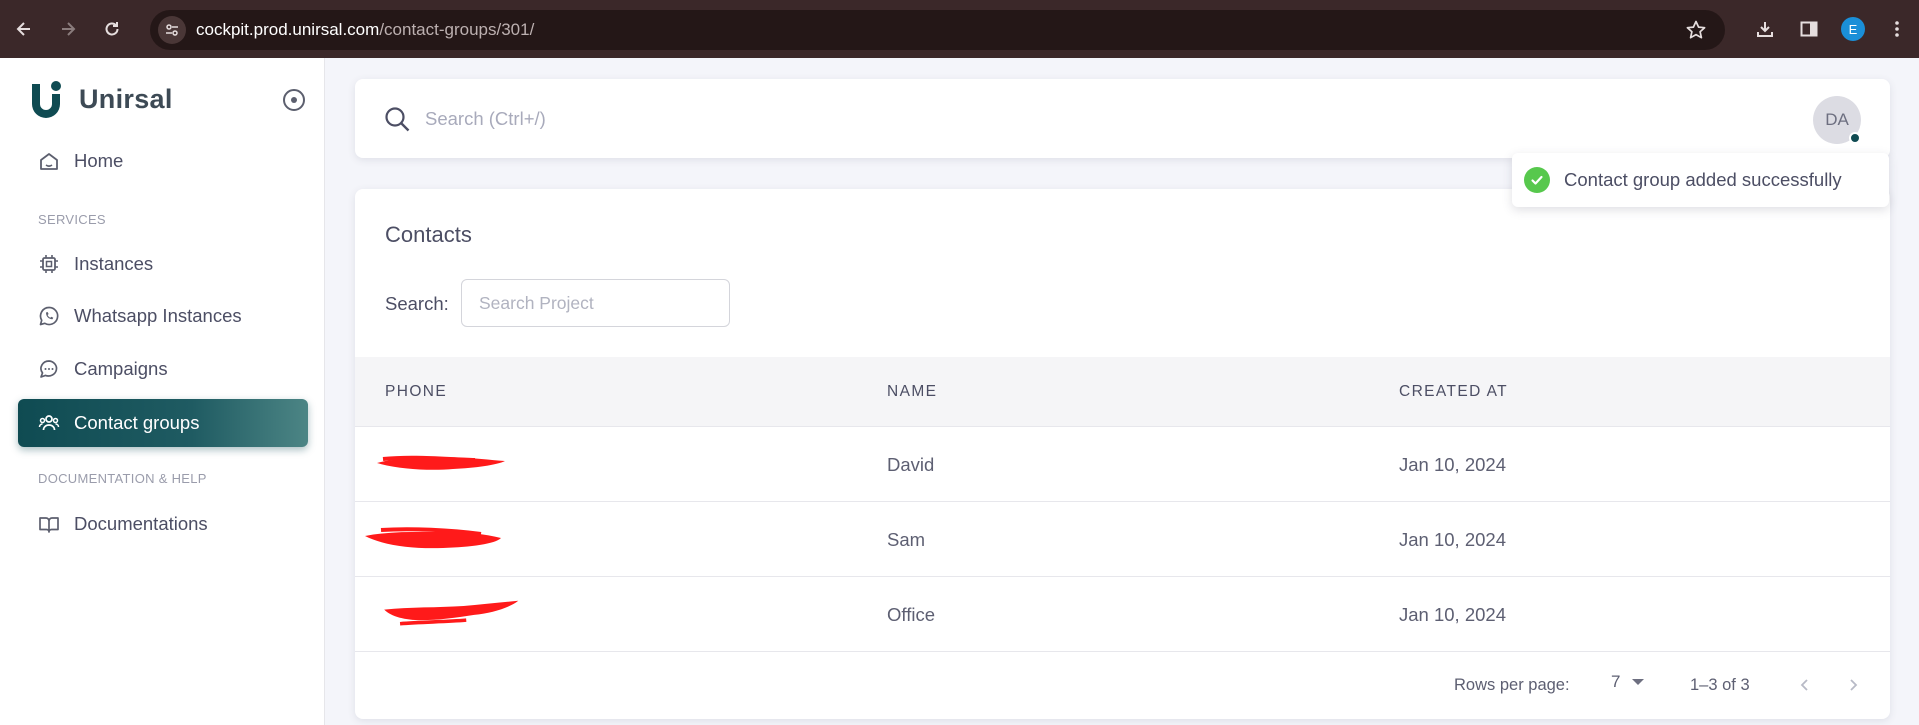 This screenshot has width=1919, height=725. I want to click on online-status-badge, so click(1855, 138).